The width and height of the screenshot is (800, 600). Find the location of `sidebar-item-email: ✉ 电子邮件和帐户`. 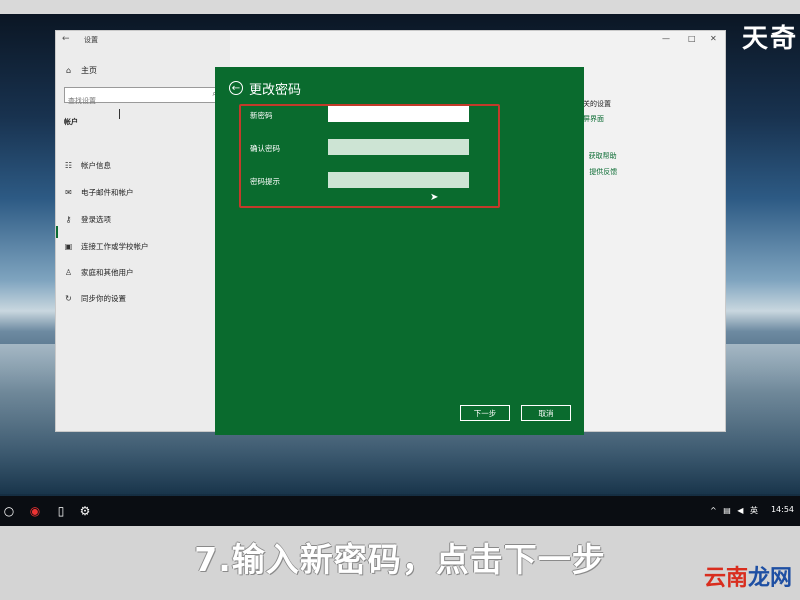

sidebar-item-email: ✉ 电子邮件和帐户 is located at coordinates (99, 192).